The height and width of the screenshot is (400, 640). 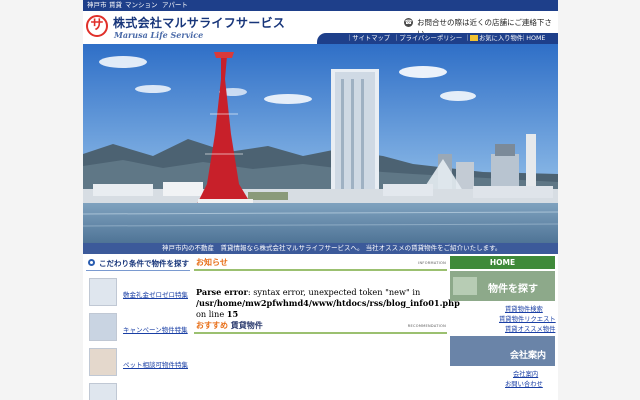 What do you see at coordinates (432, 263) in the screenshot?
I see `news-english-label: INFORMATION` at bounding box center [432, 263].